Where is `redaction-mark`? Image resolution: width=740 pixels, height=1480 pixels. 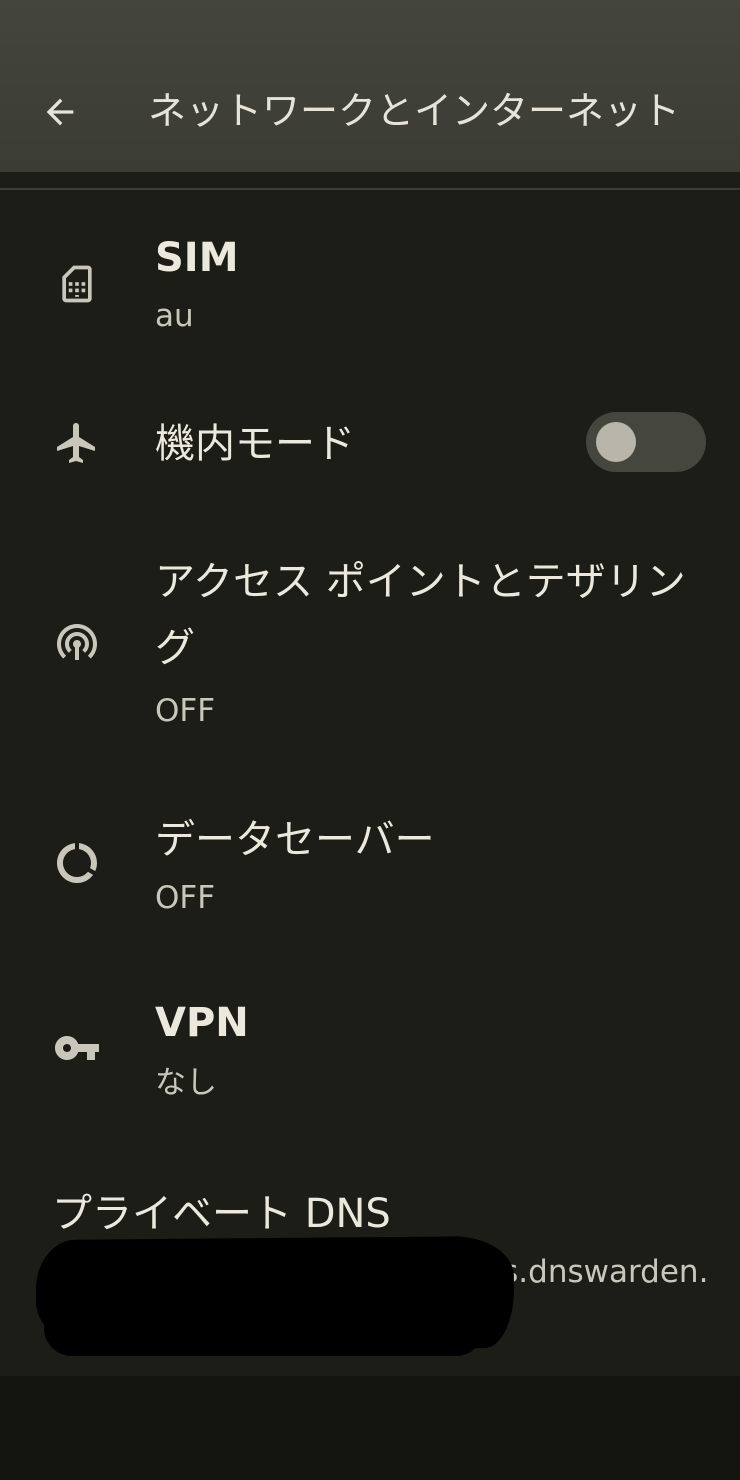
redaction-mark is located at coordinates (264, 1328).